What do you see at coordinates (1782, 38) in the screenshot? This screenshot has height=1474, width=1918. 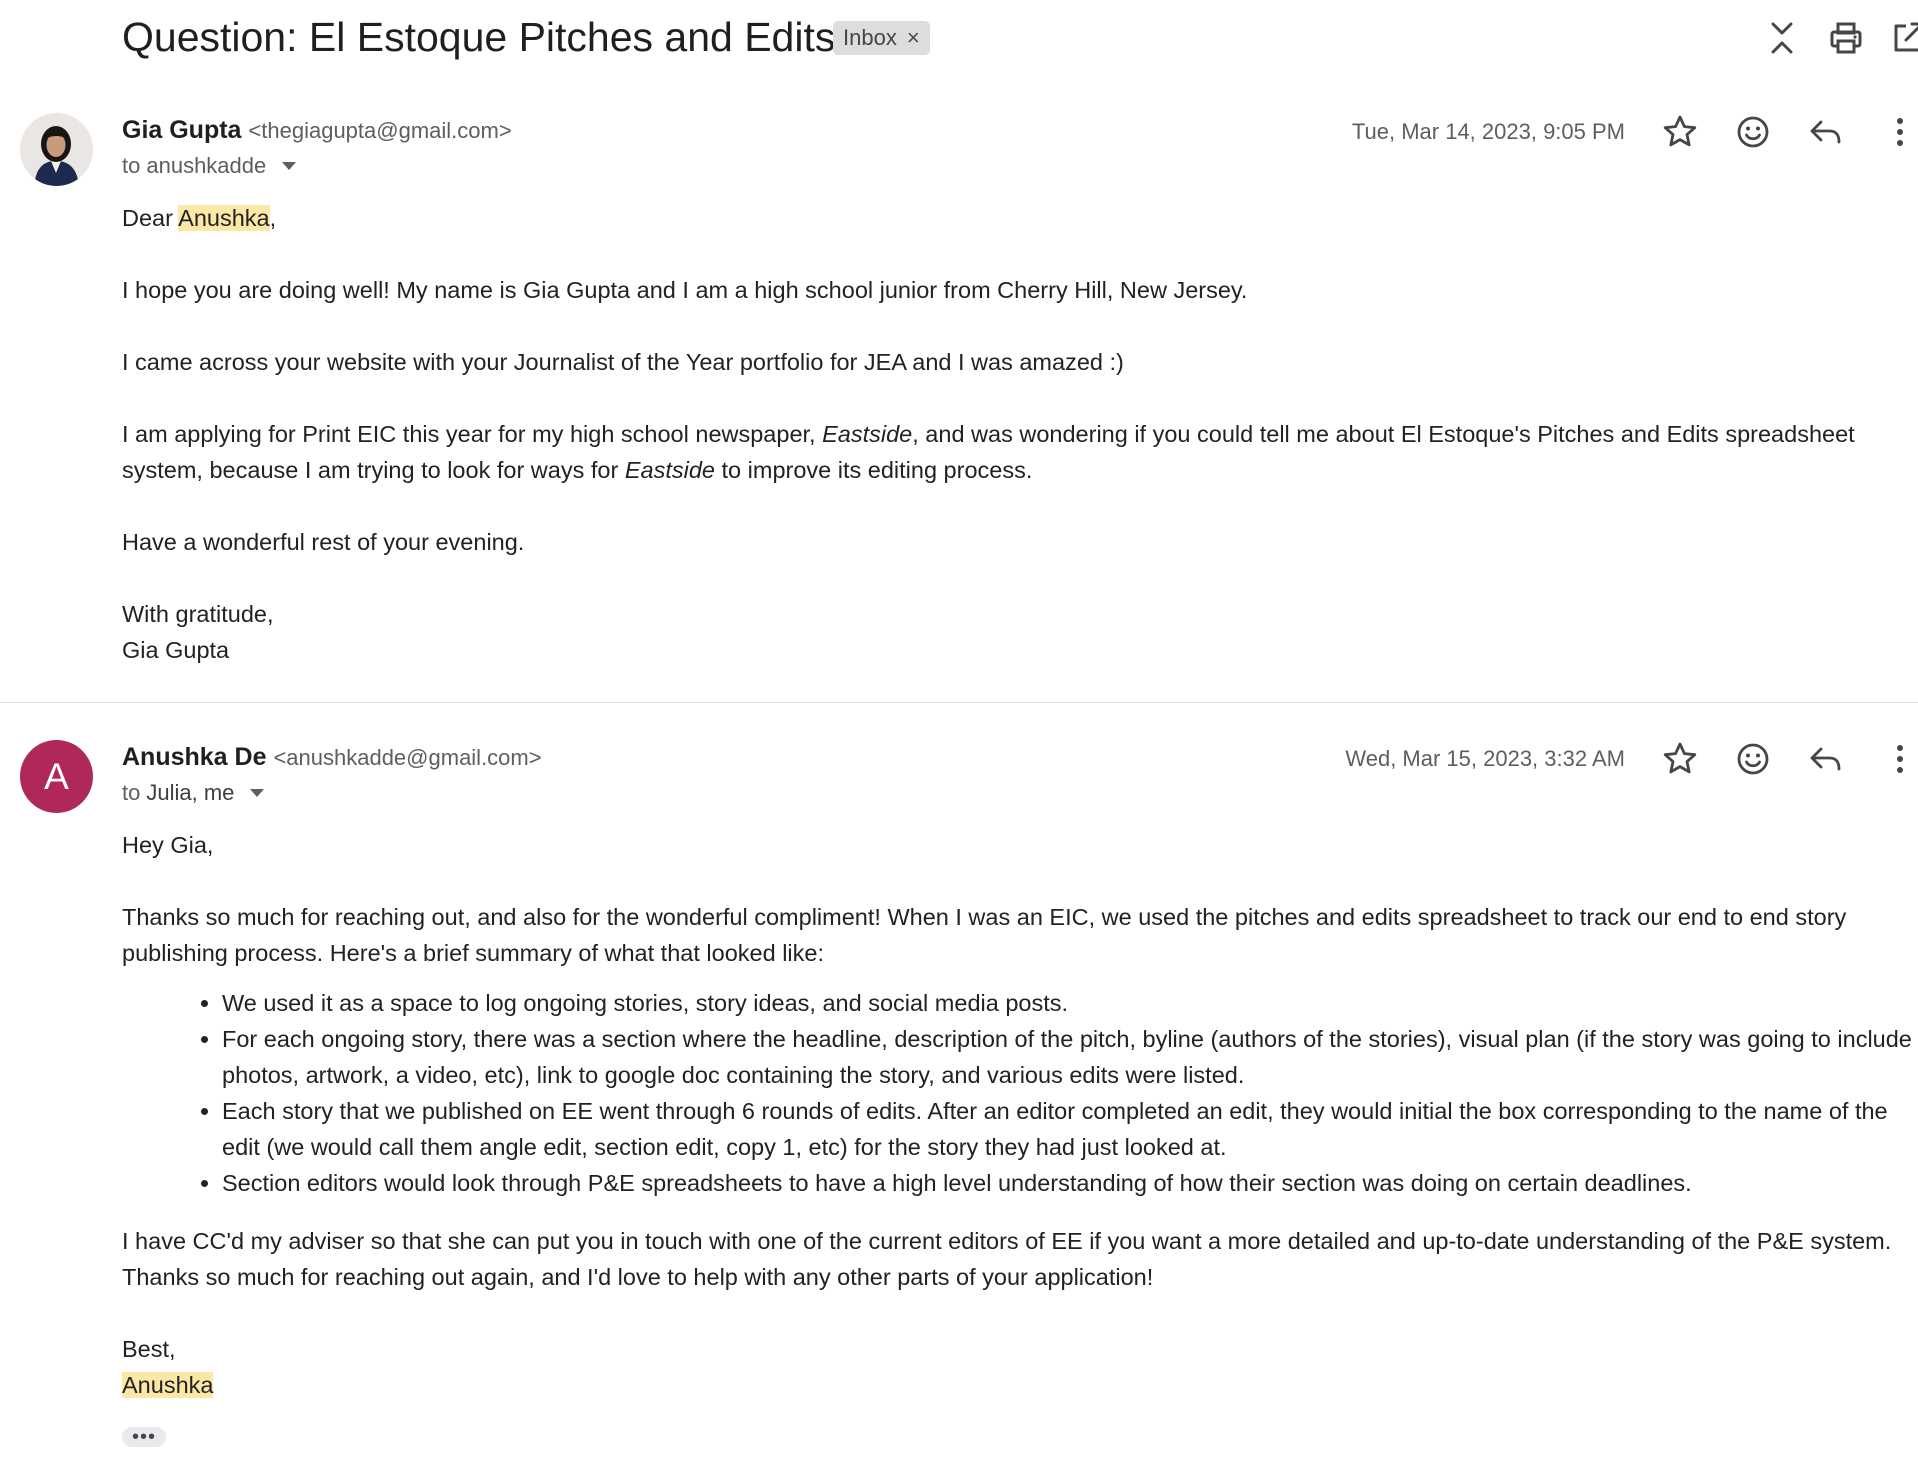 I see `collapse-all-icon` at bounding box center [1782, 38].